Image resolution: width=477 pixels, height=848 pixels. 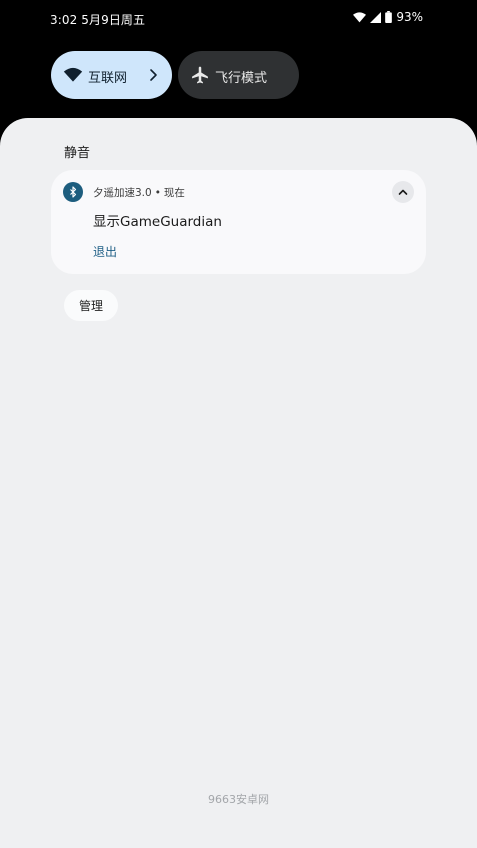 What do you see at coordinates (105, 251) in the screenshot?
I see `exit-action-button: 退出` at bounding box center [105, 251].